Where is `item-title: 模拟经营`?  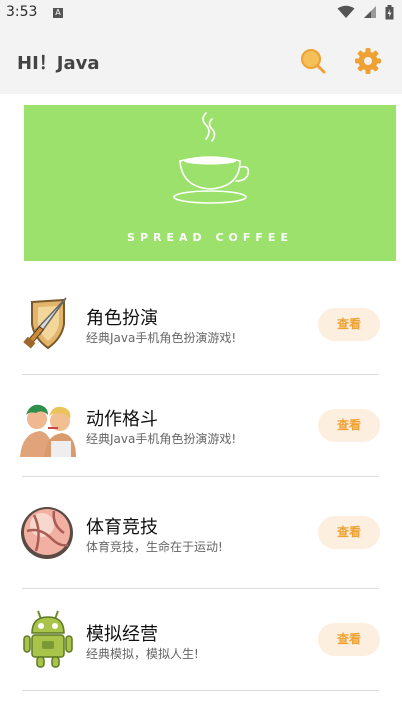
item-title: 模拟经营 is located at coordinates (122, 634).